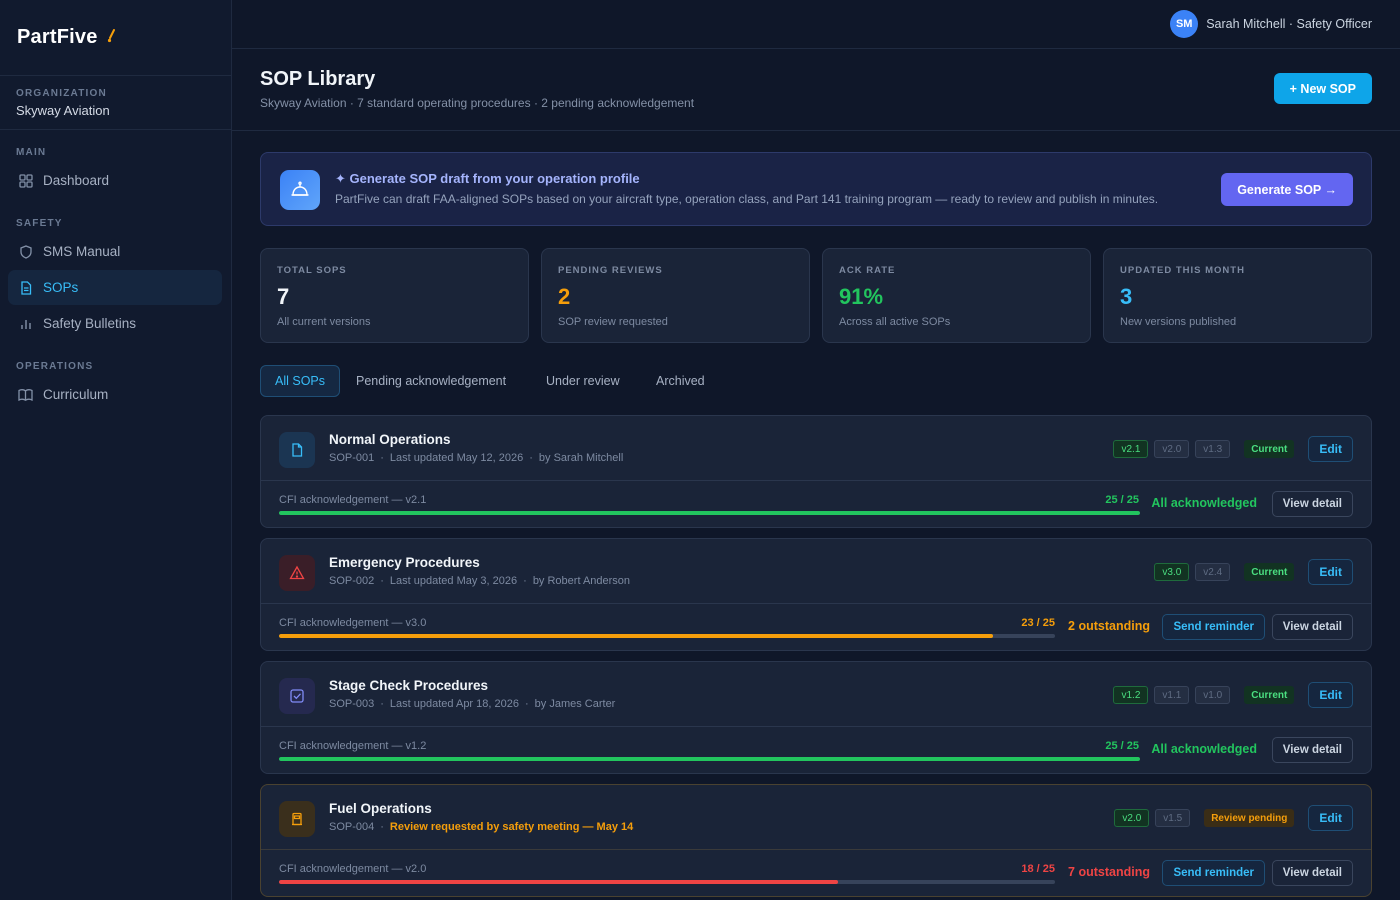 This screenshot has height=900, width=1400. I want to click on version-tag: v1.0, so click(1213, 695).